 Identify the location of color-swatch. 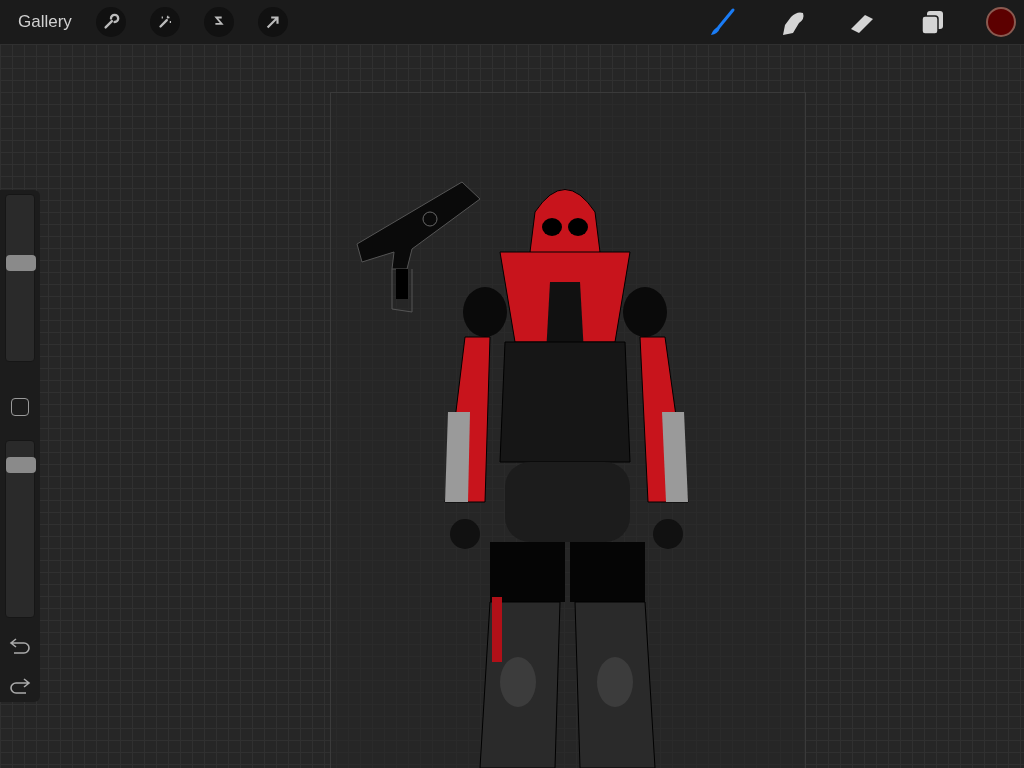
(1001, 22).